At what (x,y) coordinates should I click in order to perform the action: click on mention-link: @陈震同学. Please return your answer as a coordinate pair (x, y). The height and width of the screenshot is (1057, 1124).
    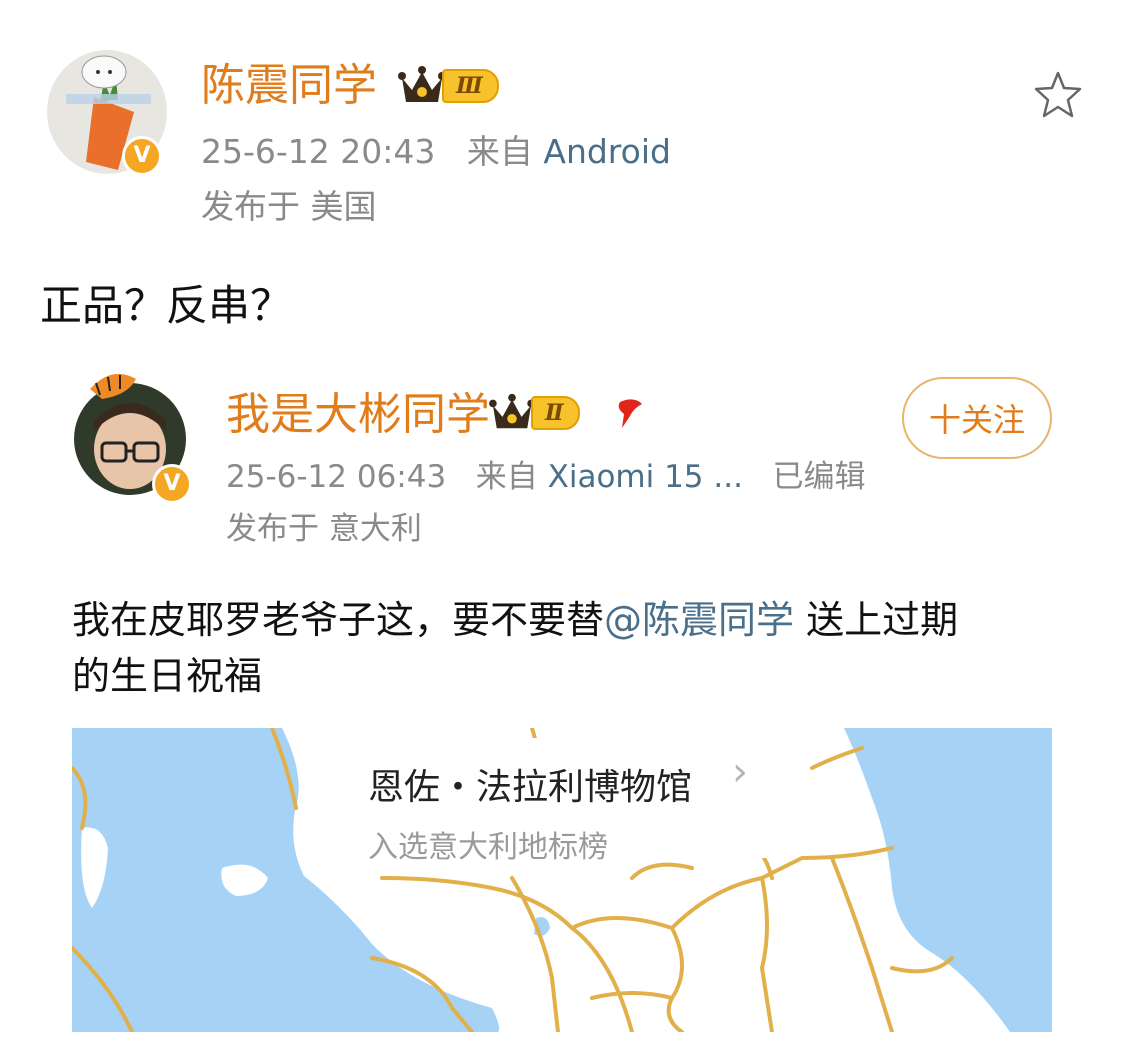
    Looking at the image, I should click on (699, 620).